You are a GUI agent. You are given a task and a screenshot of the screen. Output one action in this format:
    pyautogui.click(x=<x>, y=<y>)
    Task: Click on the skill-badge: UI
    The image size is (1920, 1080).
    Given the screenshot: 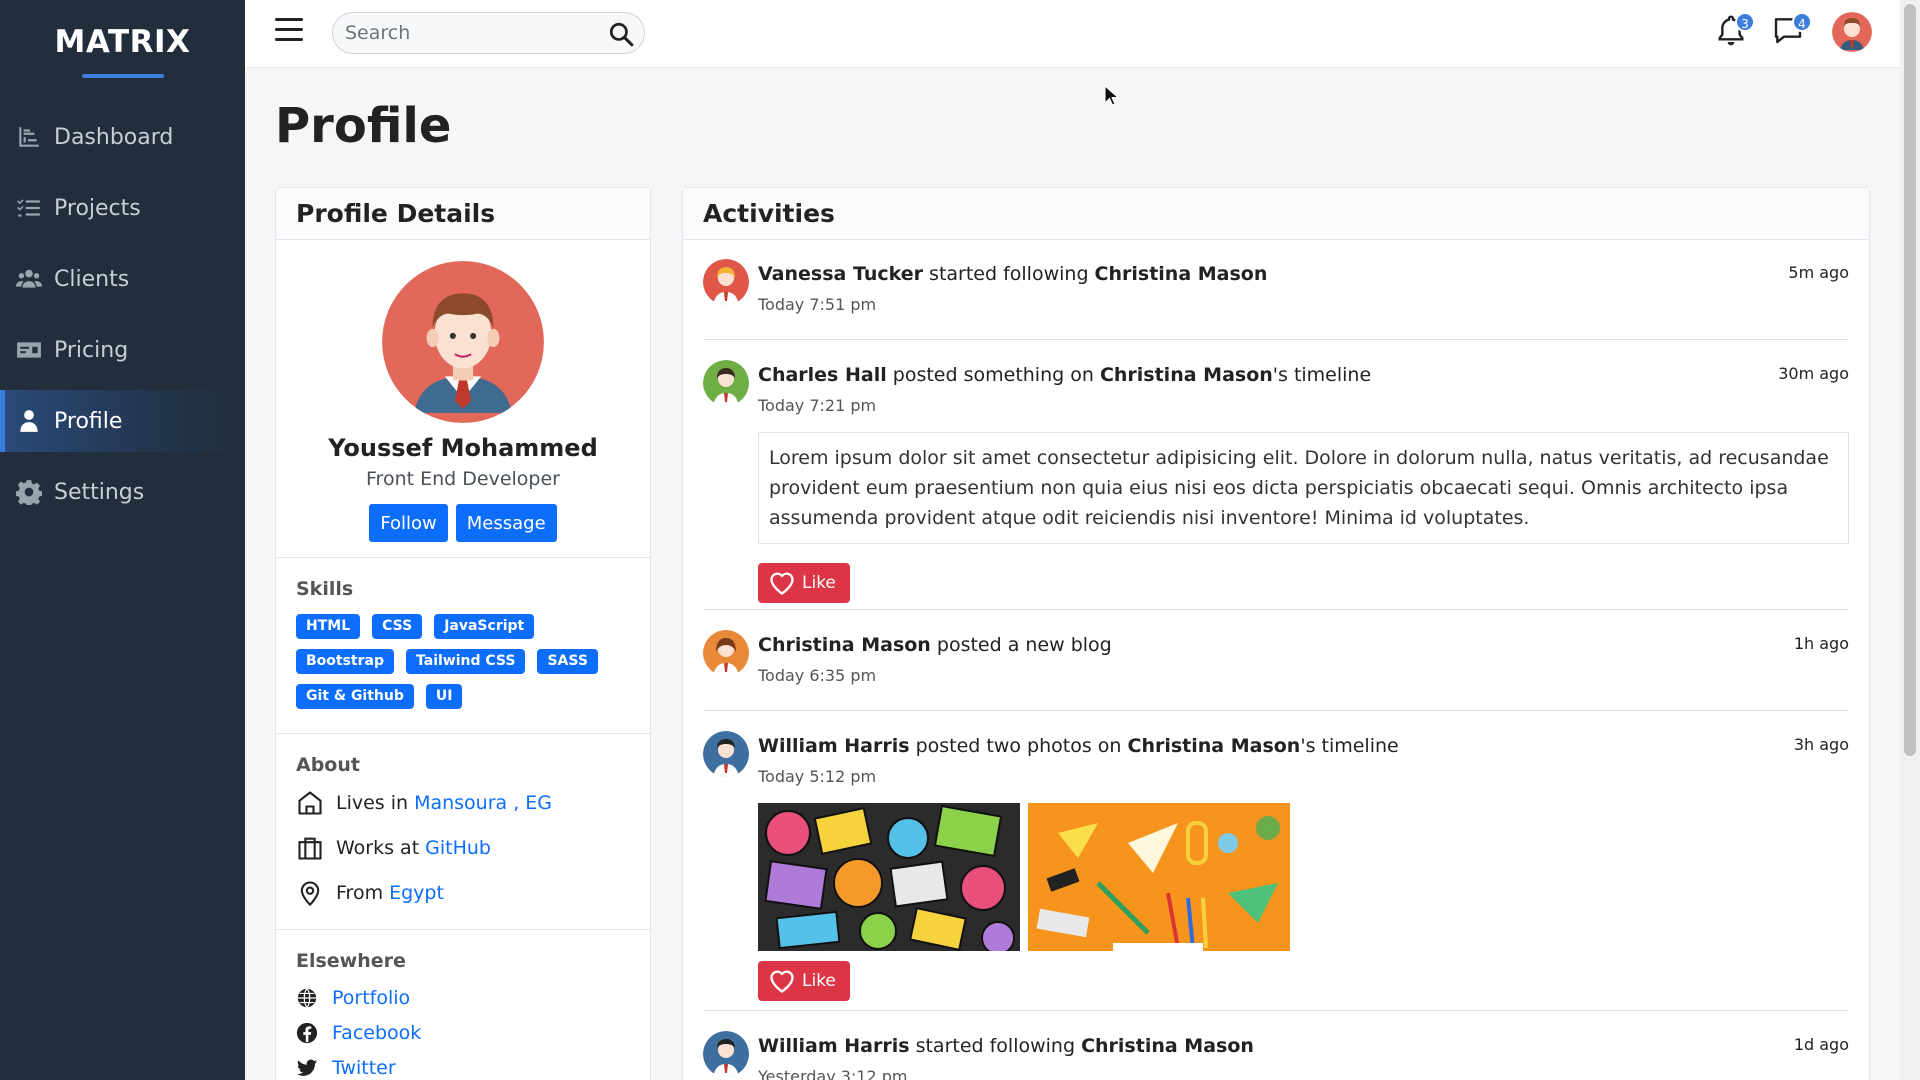 What is the action you would take?
    pyautogui.click(x=444, y=696)
    